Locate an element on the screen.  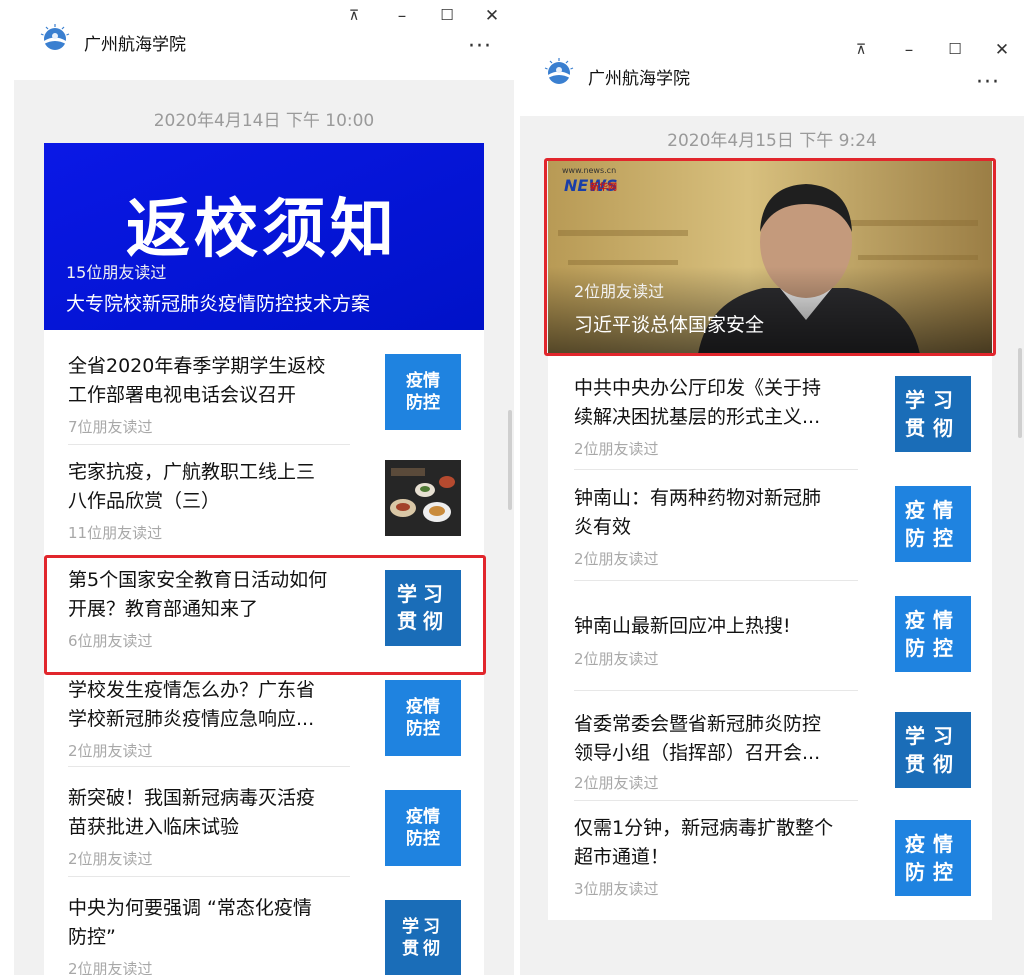
cover-article: www.news.cn NEWS 新华网 2位朋友读过 习近平谈总体国家安全 is located at coordinates (770, 257).